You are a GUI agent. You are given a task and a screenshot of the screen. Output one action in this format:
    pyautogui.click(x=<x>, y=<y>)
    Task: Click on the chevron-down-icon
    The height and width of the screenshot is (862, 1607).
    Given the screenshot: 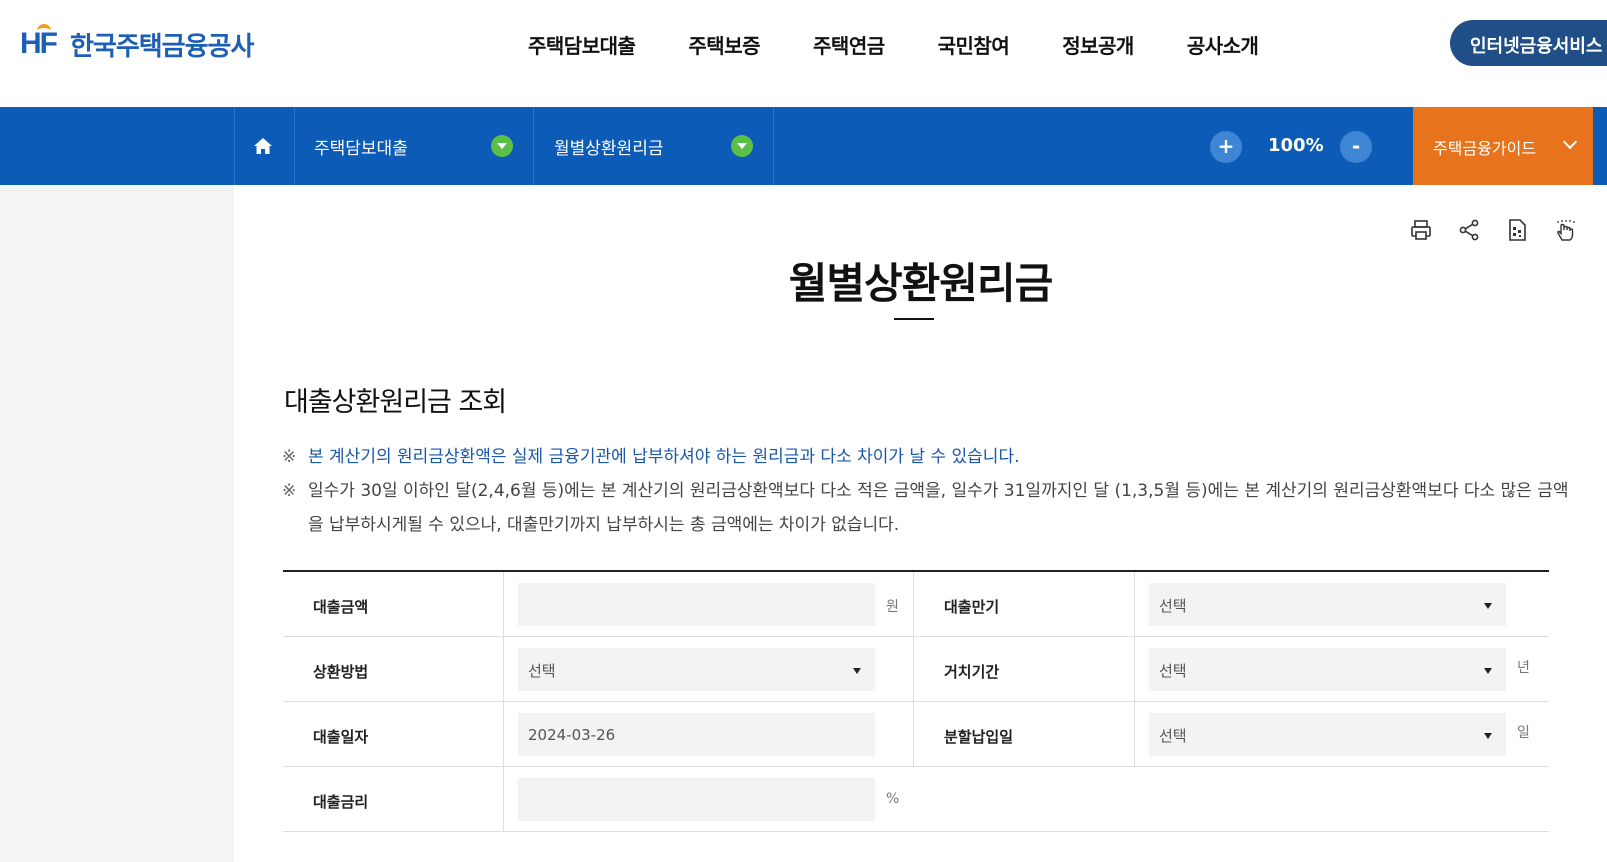 What is the action you would take?
    pyautogui.click(x=1570, y=142)
    